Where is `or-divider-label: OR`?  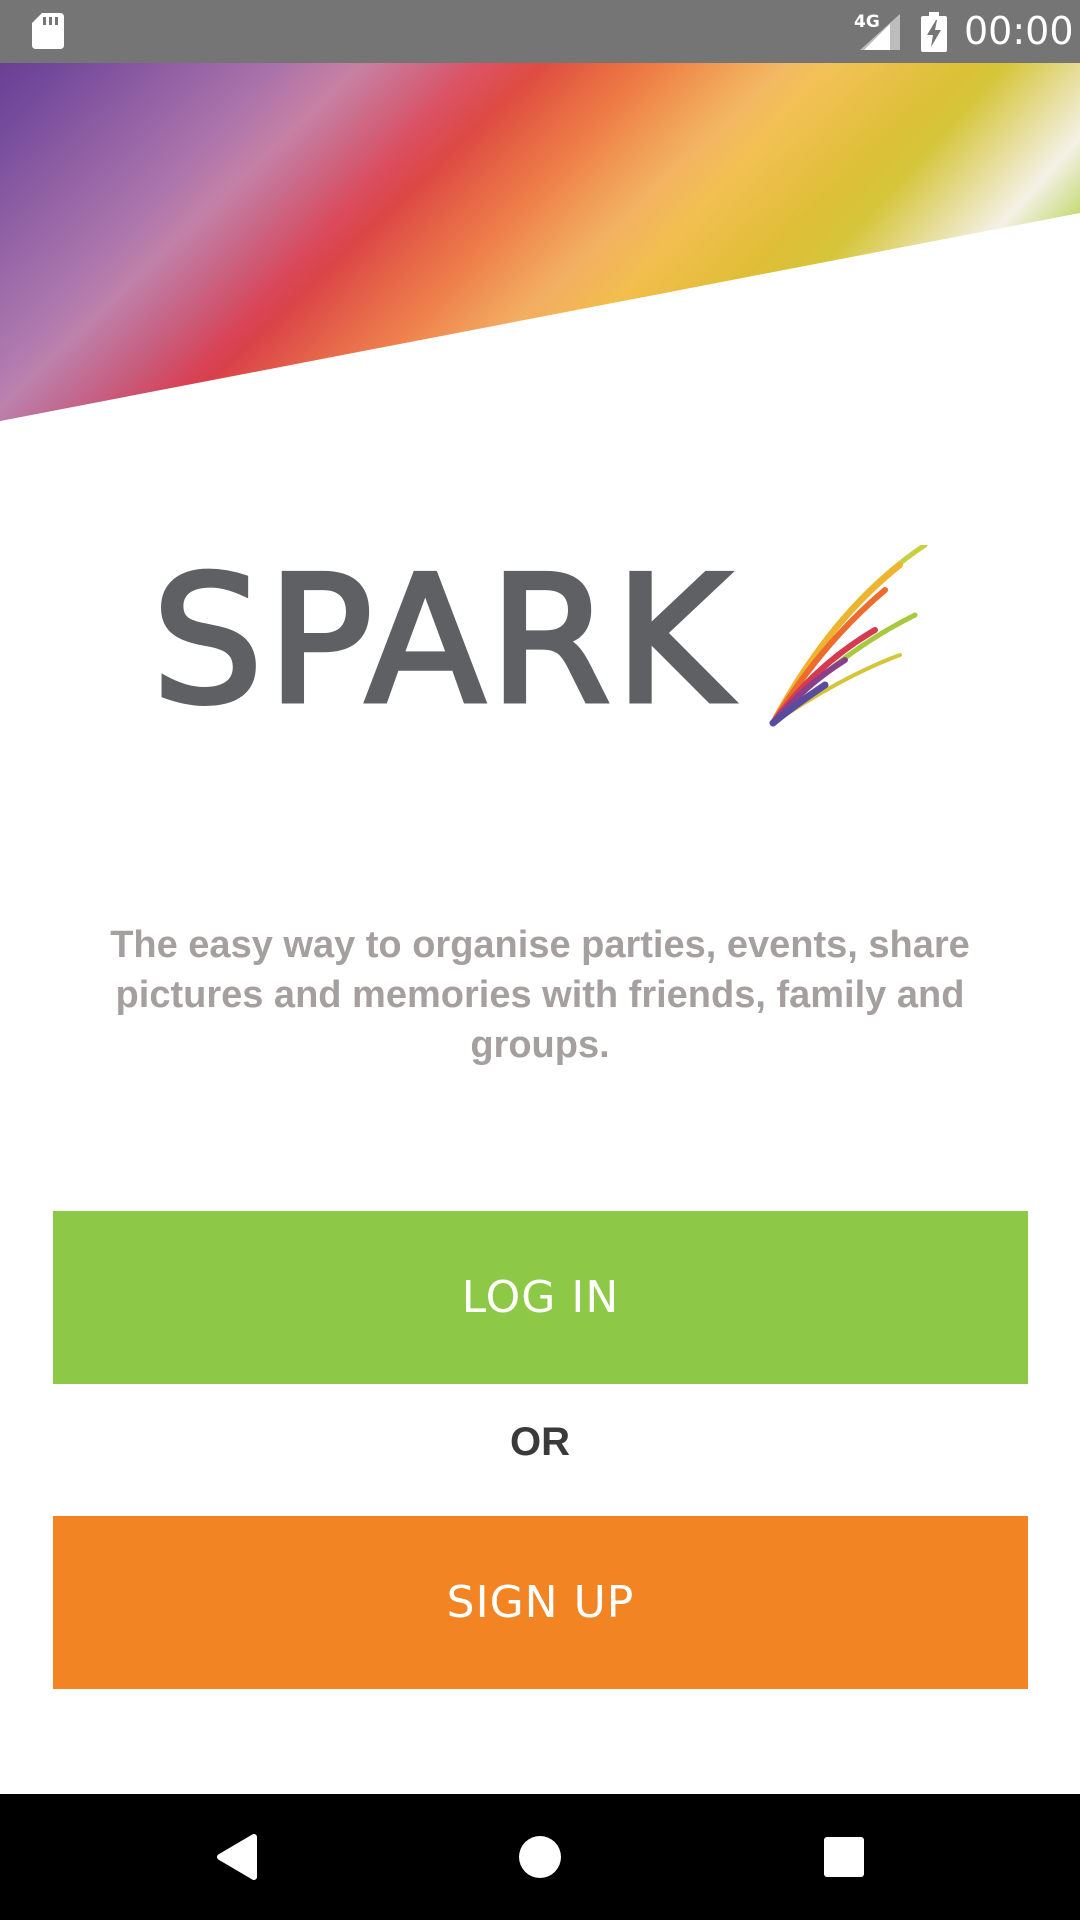 or-divider-label: OR is located at coordinates (540, 1442).